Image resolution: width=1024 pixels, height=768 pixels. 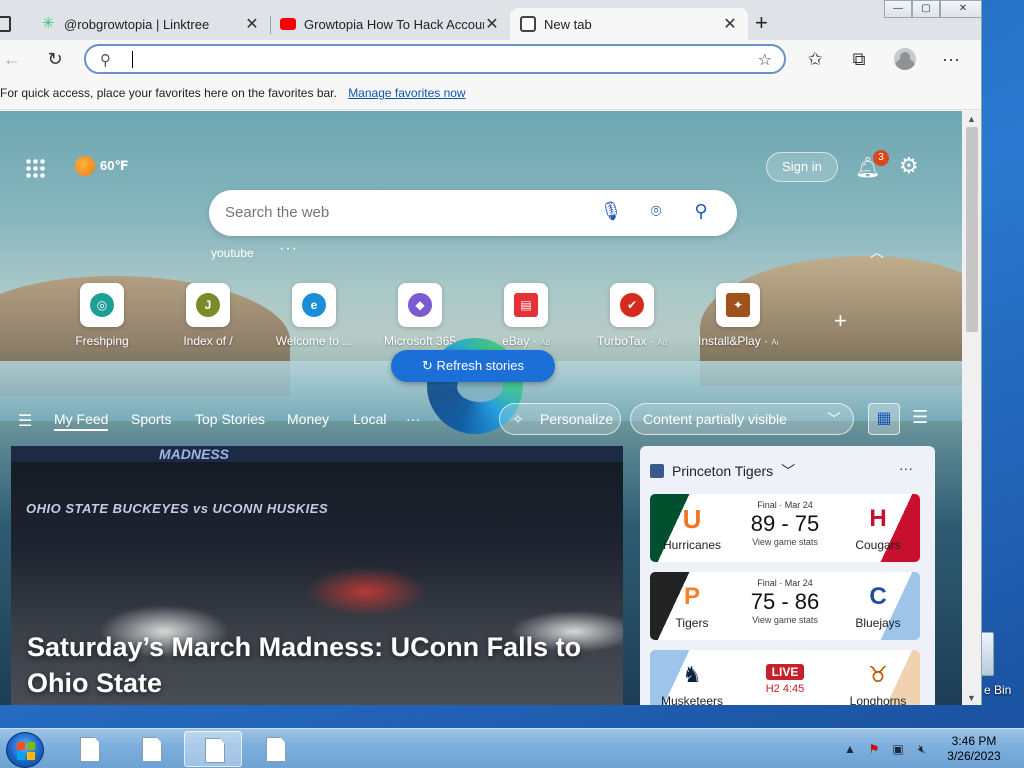 I want to click on quick-link-ebay: ▤ eBay · Ad, so click(x=526, y=315).